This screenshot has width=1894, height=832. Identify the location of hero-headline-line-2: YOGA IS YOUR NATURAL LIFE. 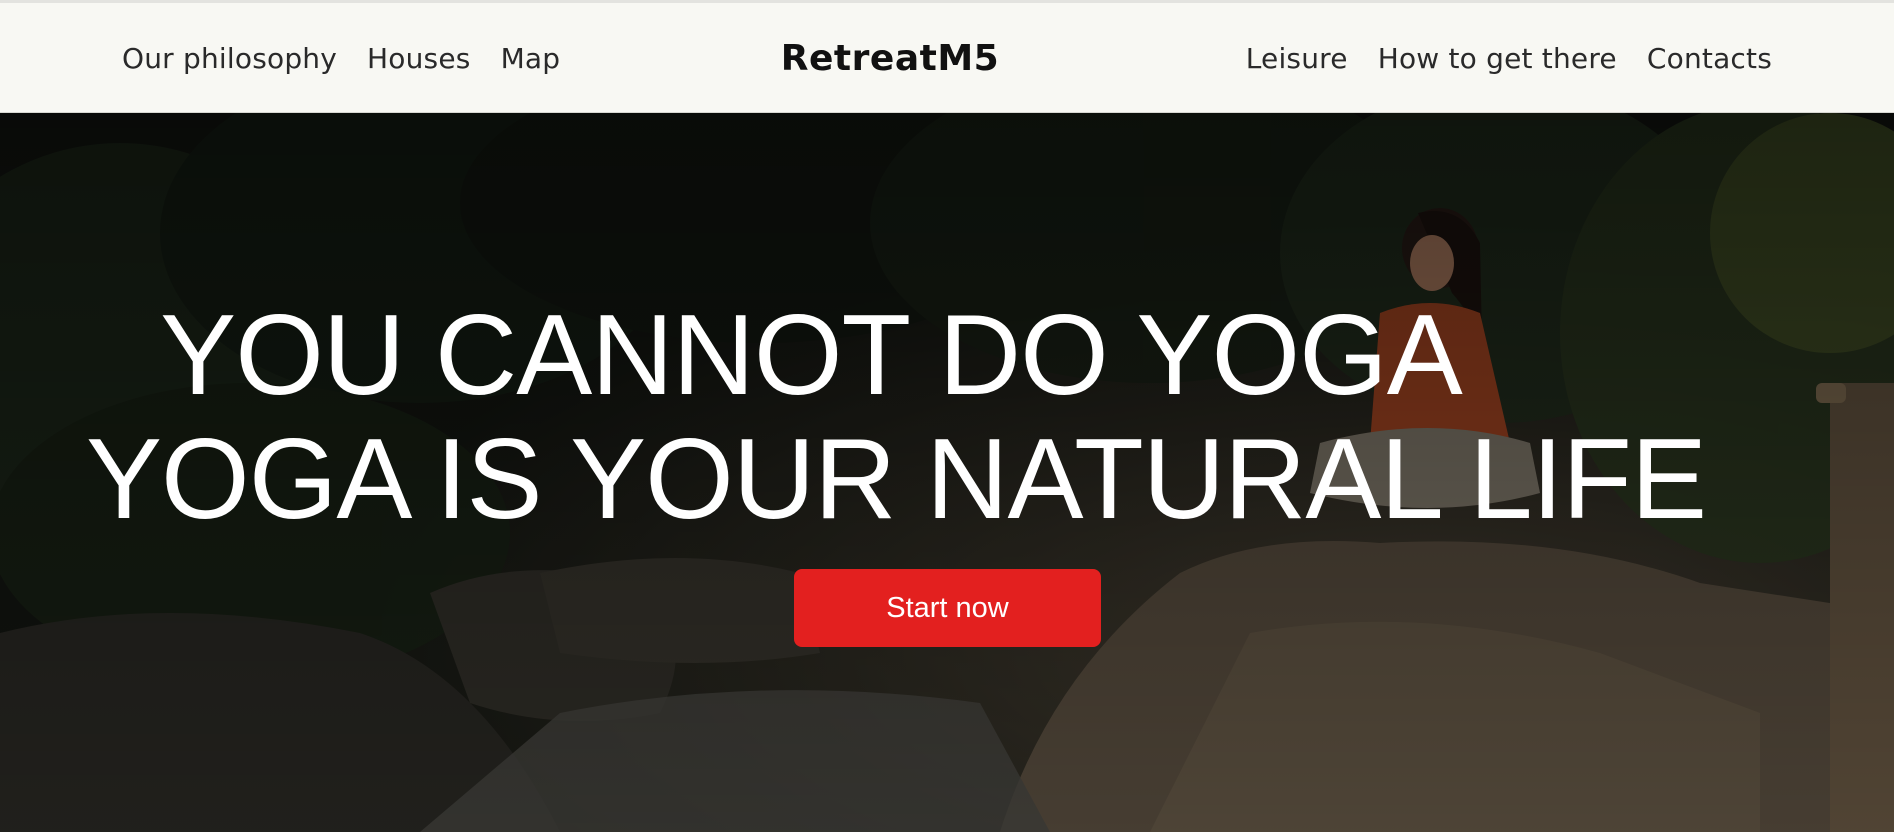
(896, 479).